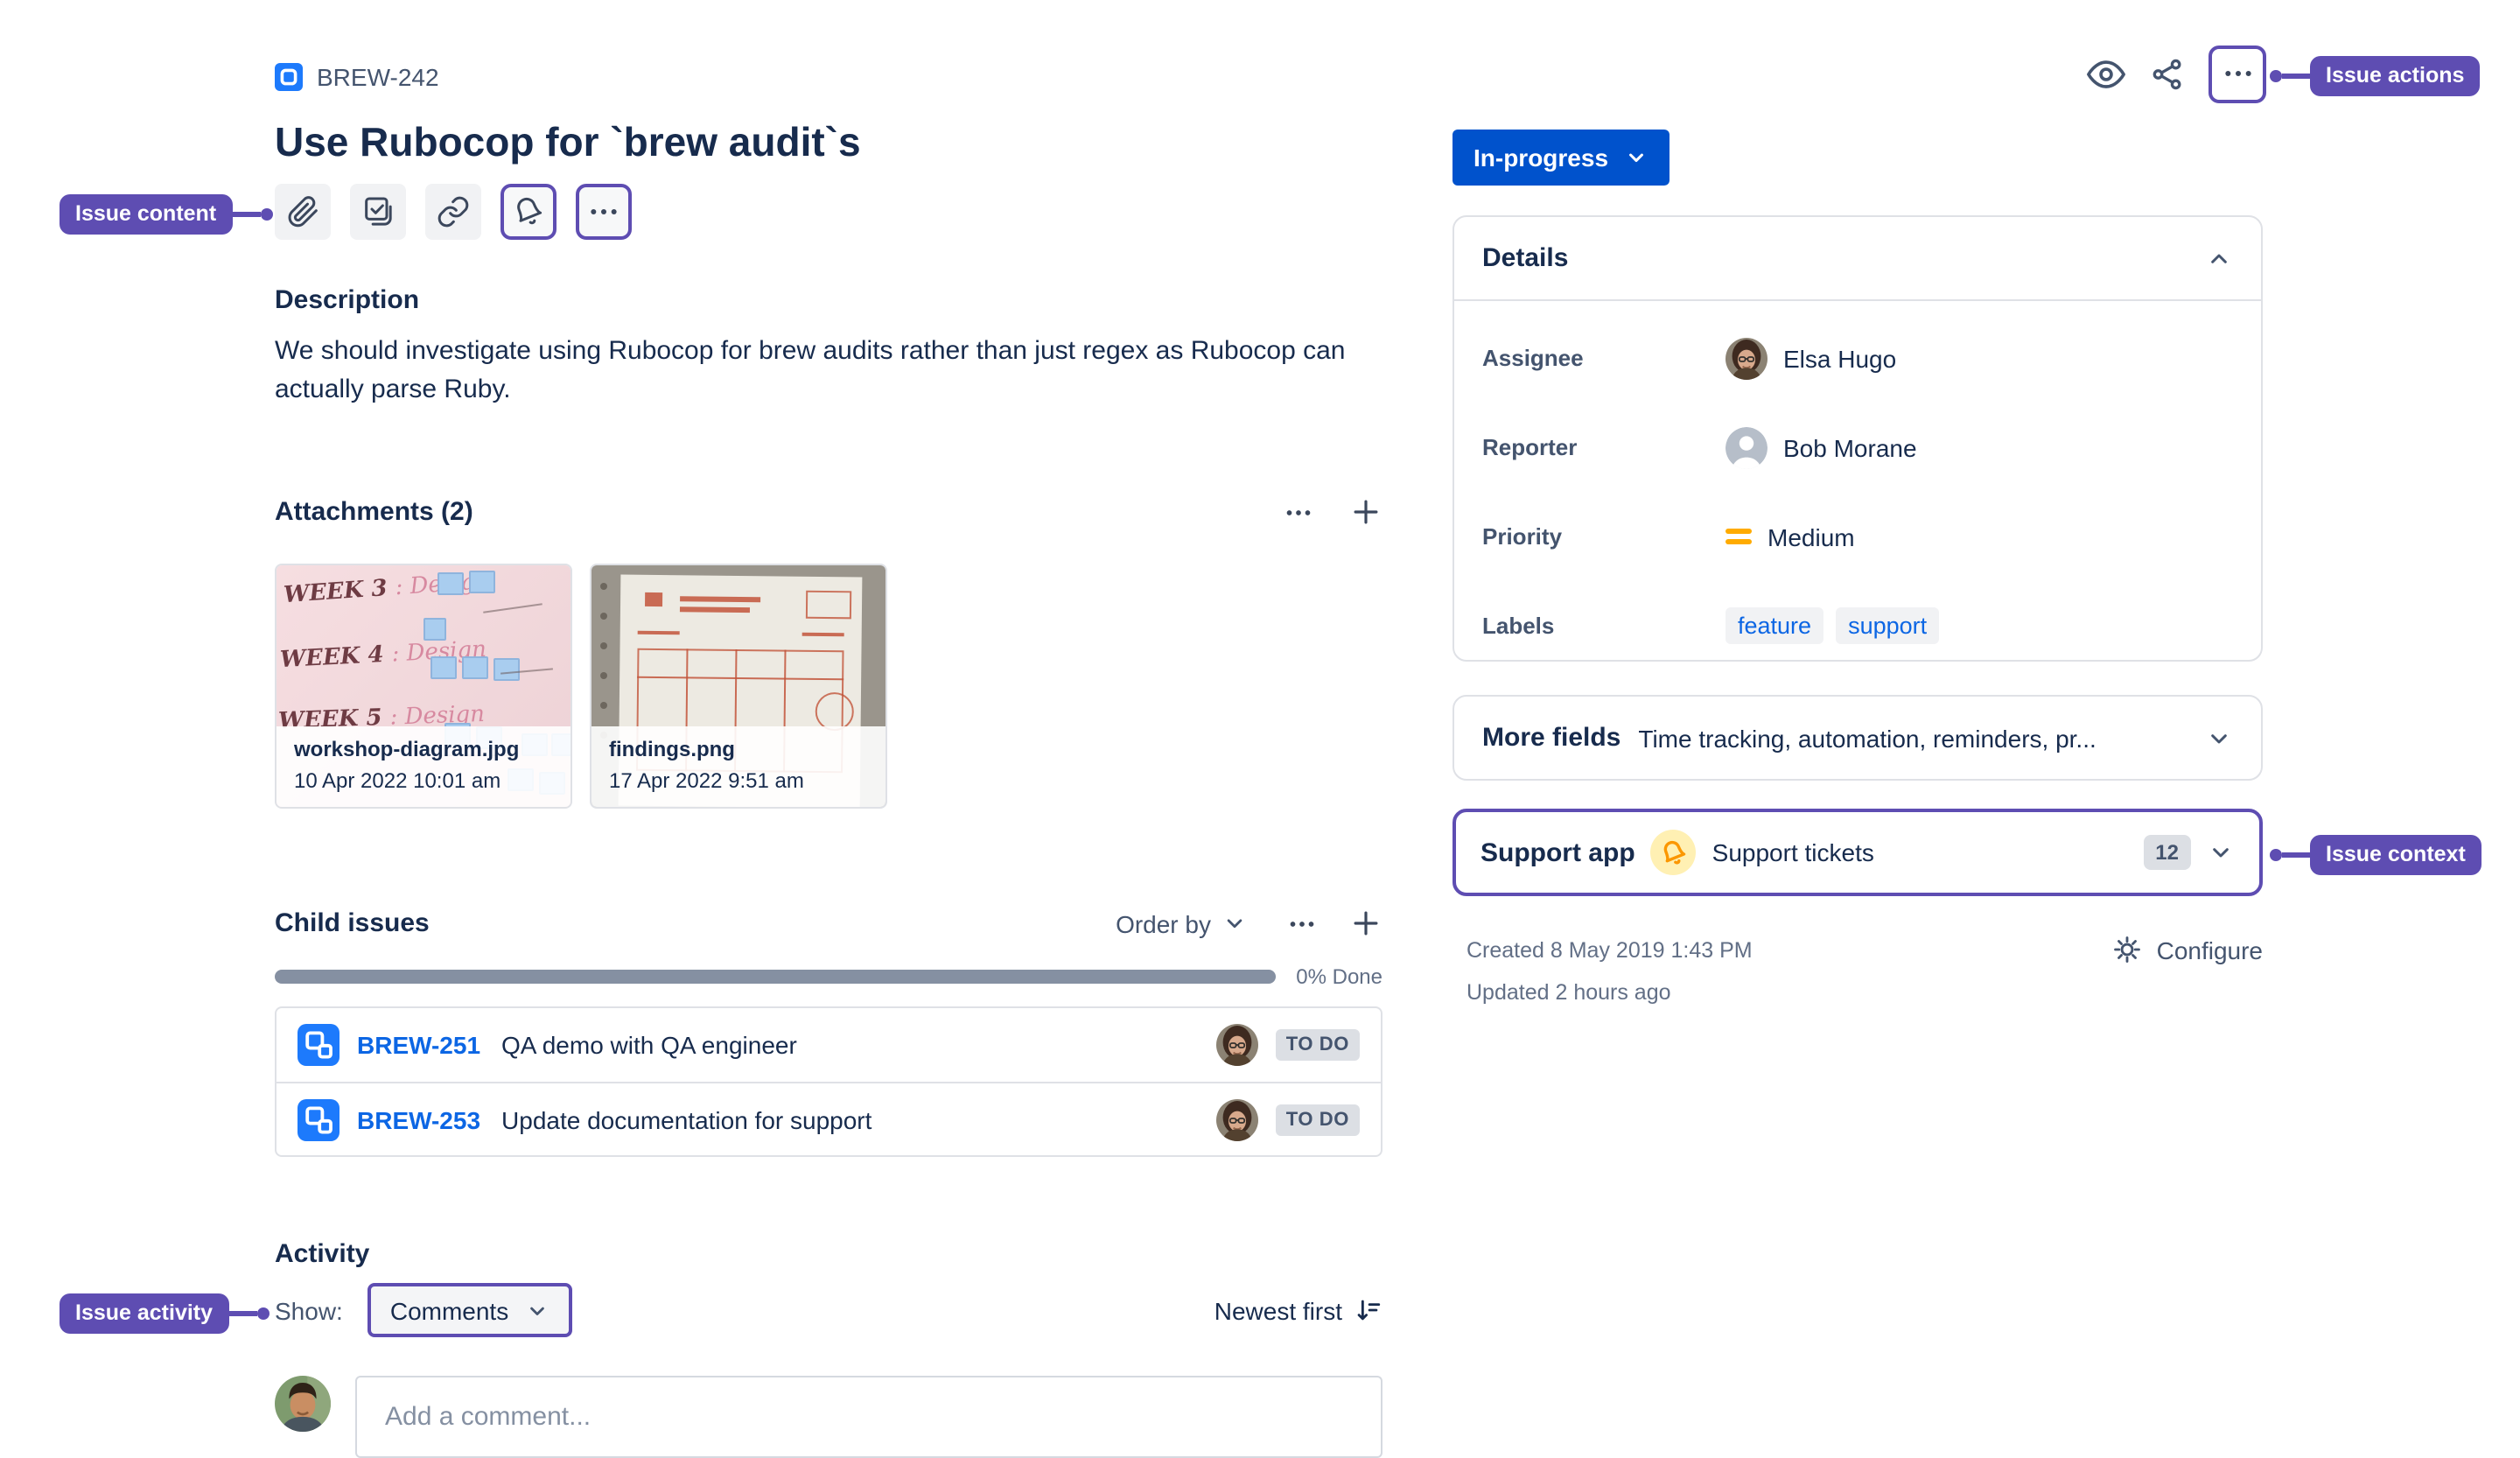 Image resolution: width=2520 pixels, height=1458 pixels. I want to click on assignee-label: Assignee, so click(1533, 358).